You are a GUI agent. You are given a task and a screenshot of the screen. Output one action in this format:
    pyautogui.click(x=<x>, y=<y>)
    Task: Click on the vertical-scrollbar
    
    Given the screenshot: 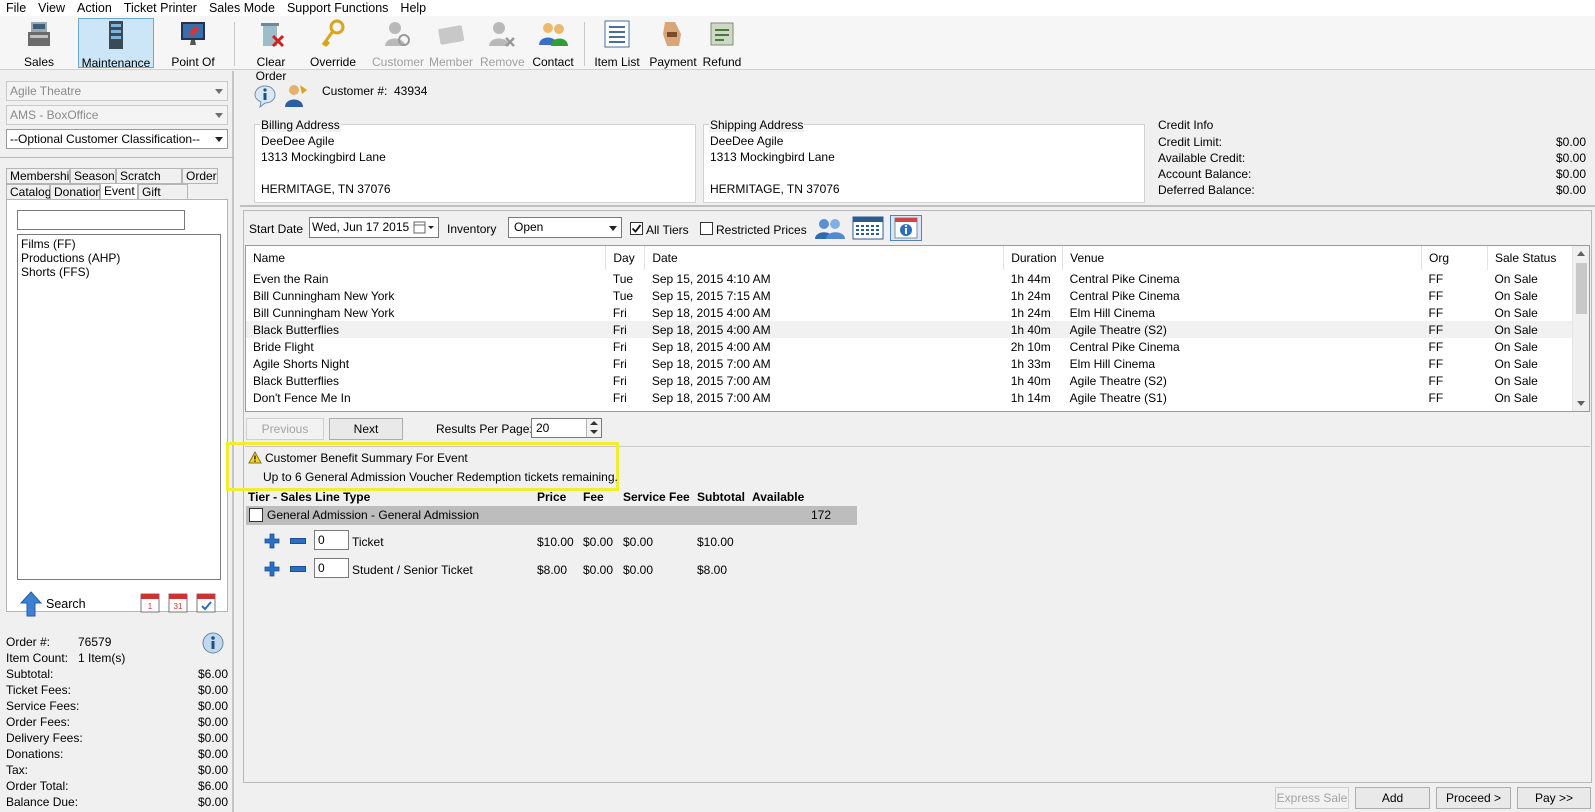 What is the action you would take?
    pyautogui.click(x=1580, y=328)
    